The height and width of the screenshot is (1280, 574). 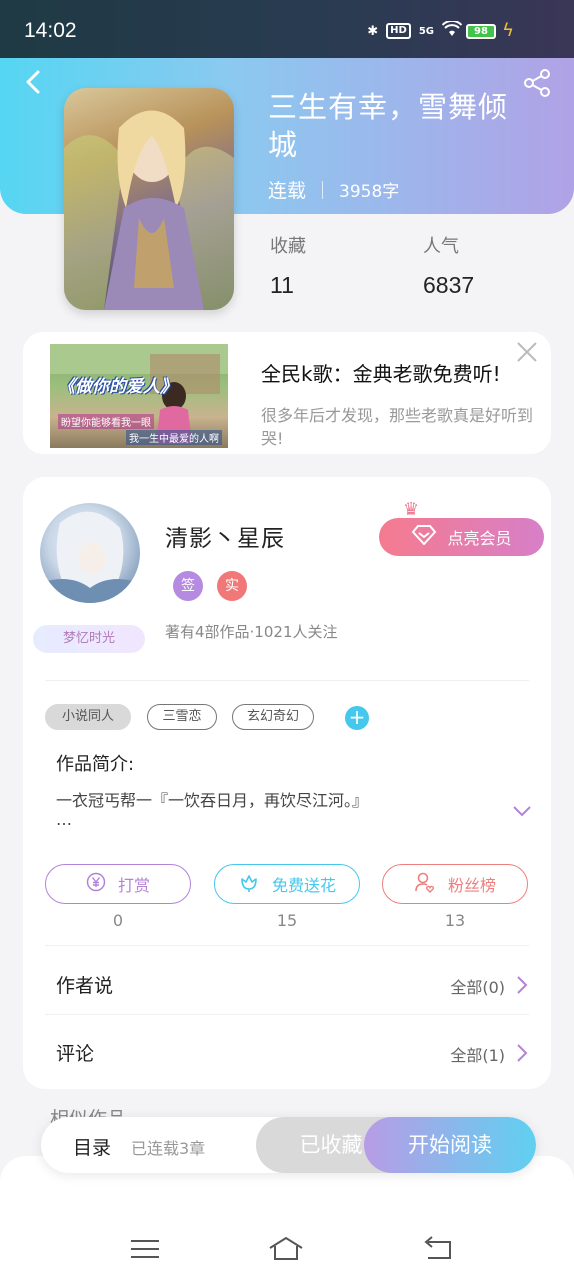 What do you see at coordinates (357, 718) in the screenshot?
I see `add-tag-icon: +` at bounding box center [357, 718].